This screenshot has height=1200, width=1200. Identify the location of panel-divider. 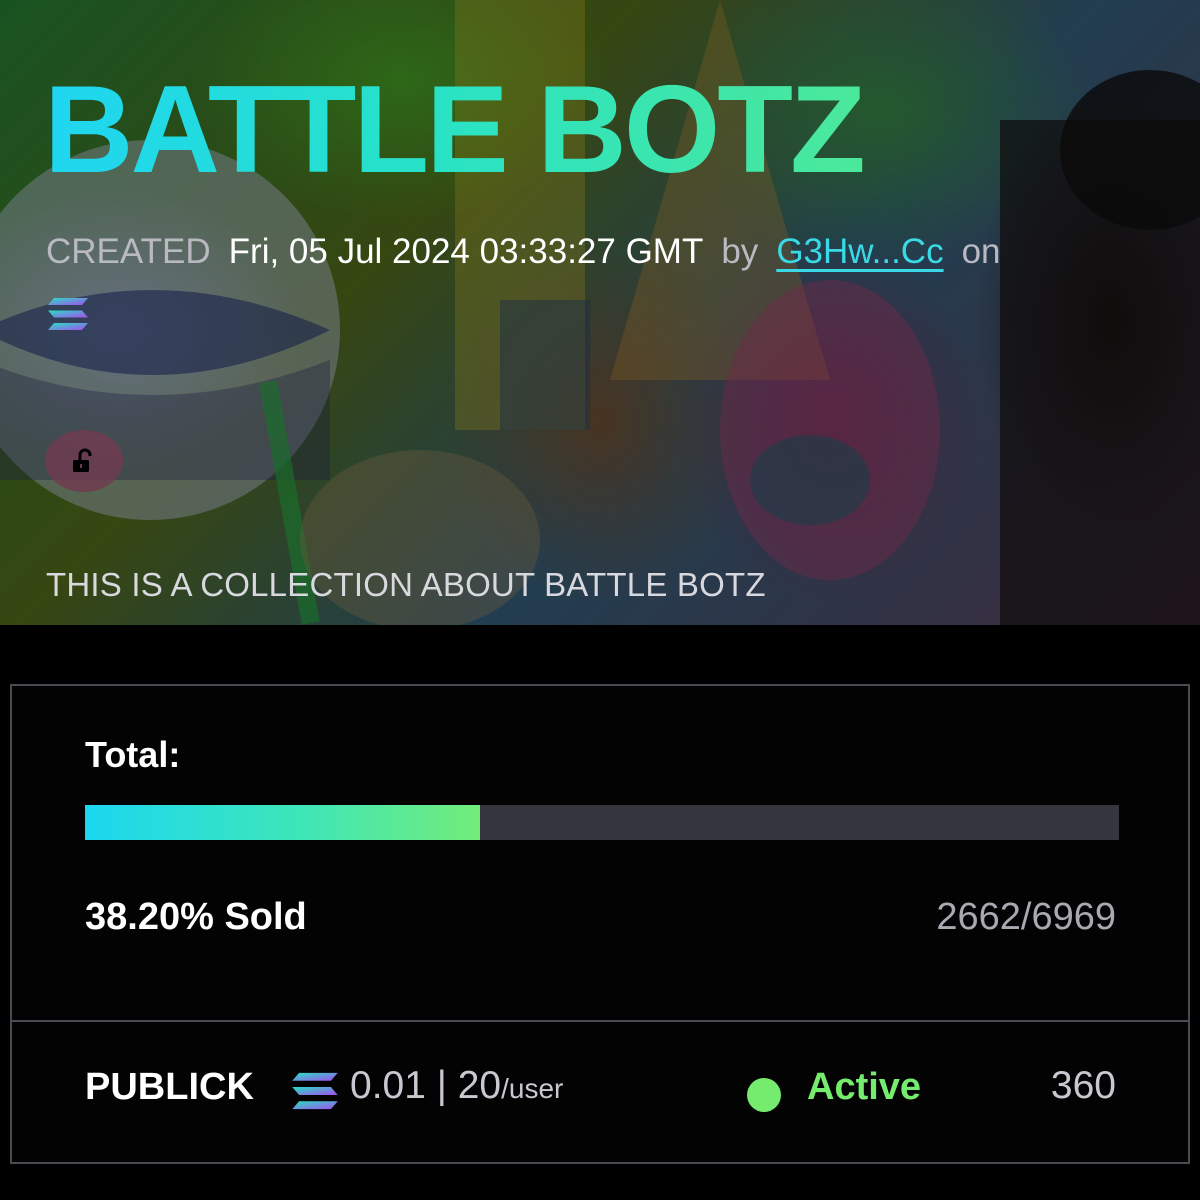
(600, 1021).